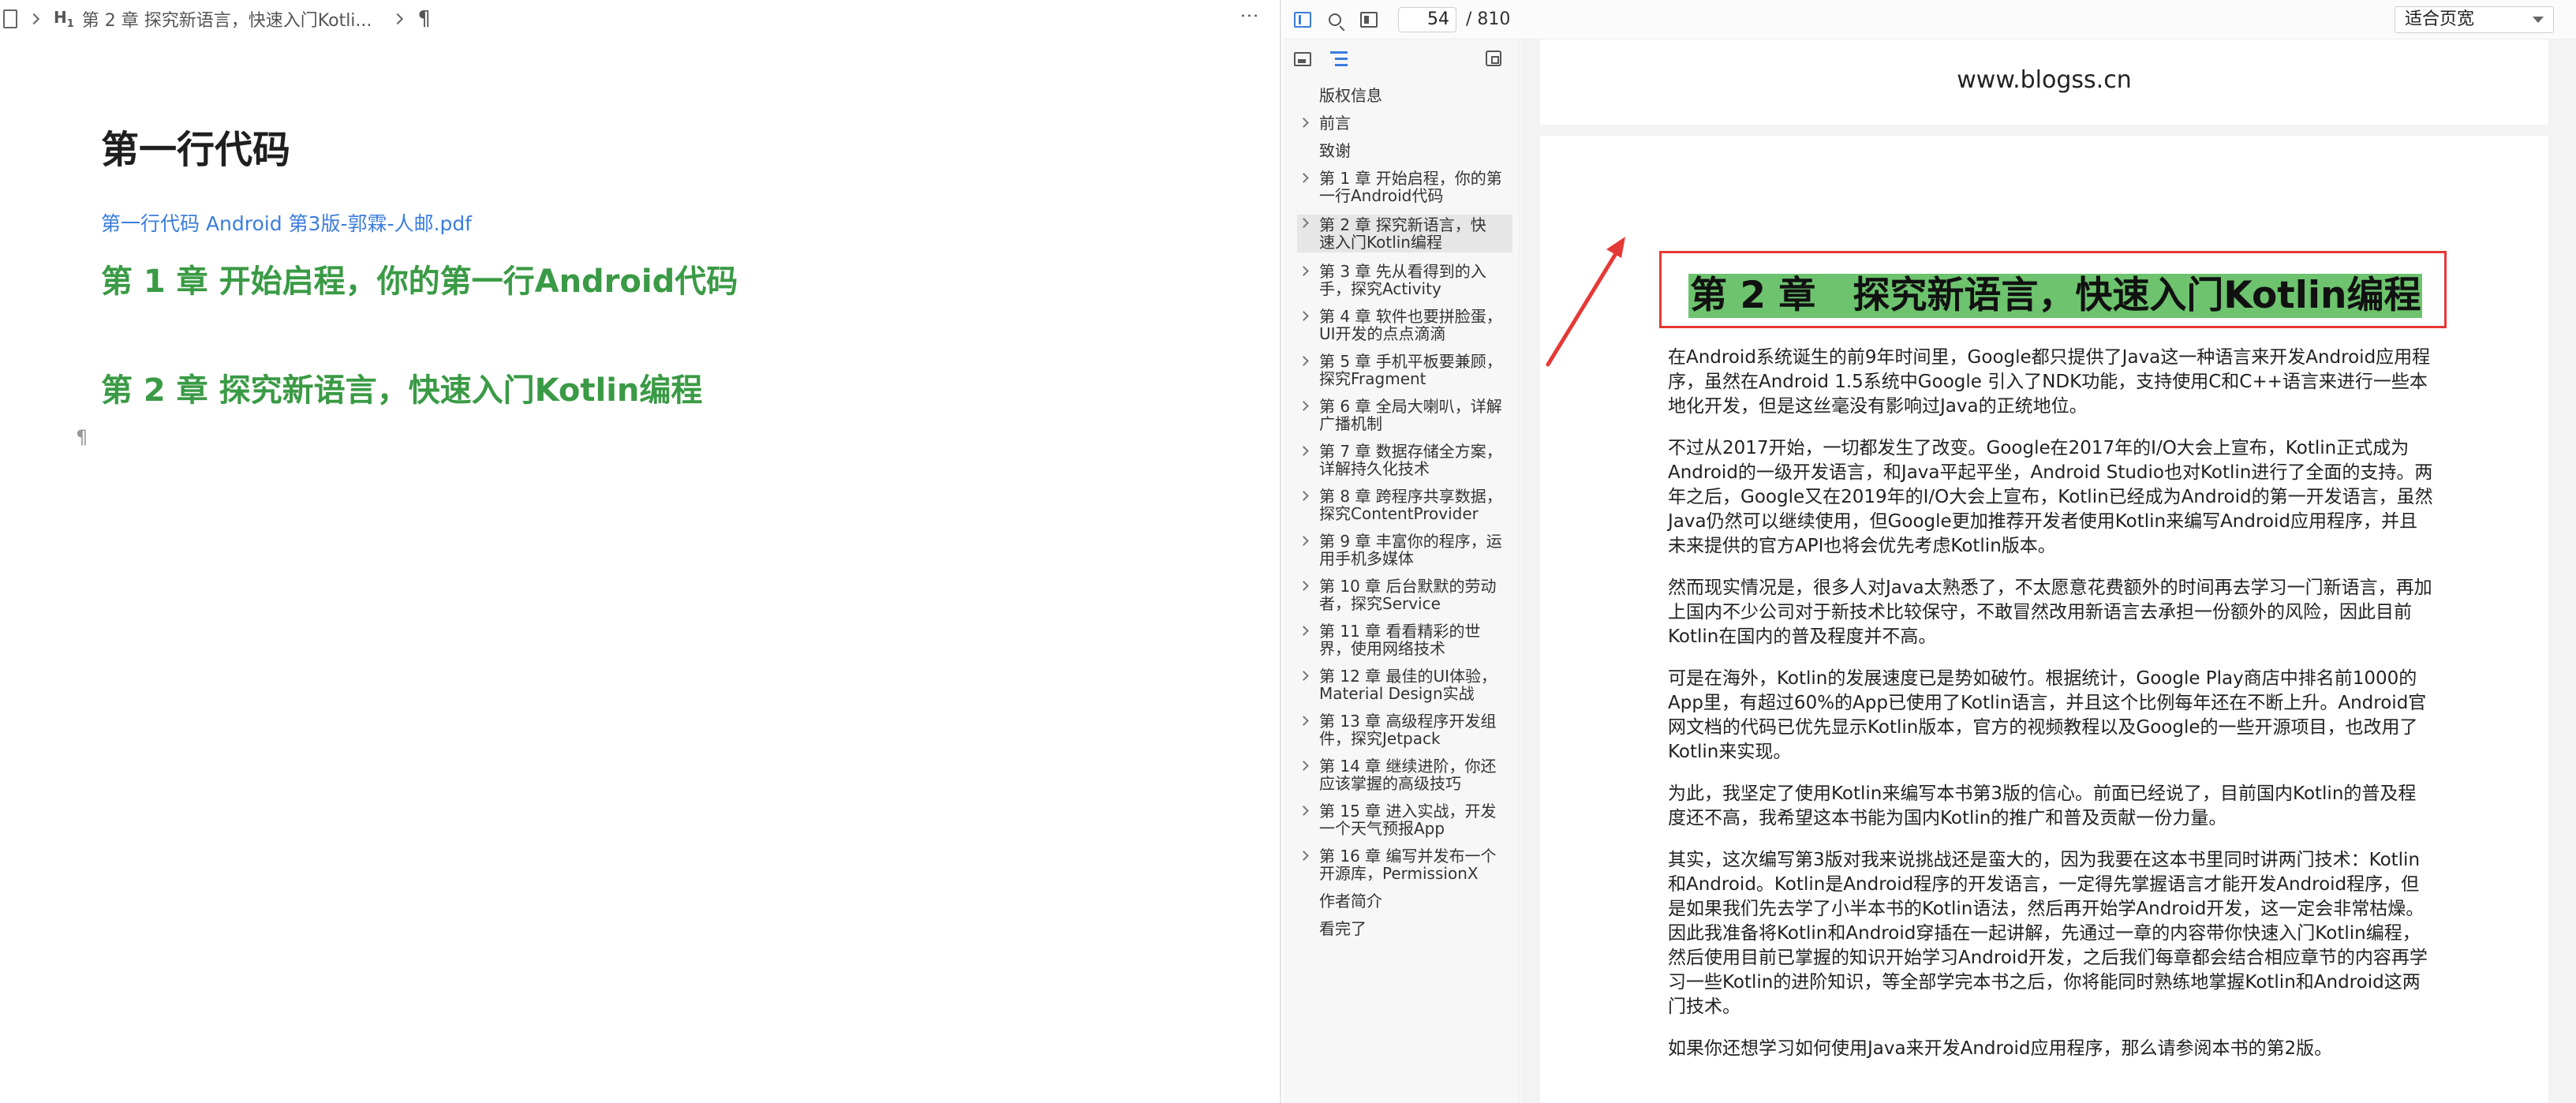 Image resolution: width=2576 pixels, height=1103 pixels. I want to click on zoom-select: 适合页宽, so click(2474, 19).